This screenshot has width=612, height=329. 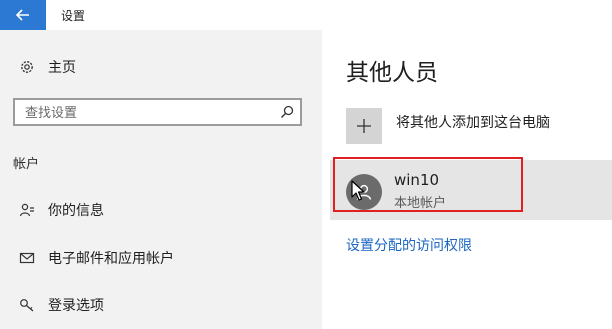 I want to click on back-arrow-icon, so click(x=22, y=15).